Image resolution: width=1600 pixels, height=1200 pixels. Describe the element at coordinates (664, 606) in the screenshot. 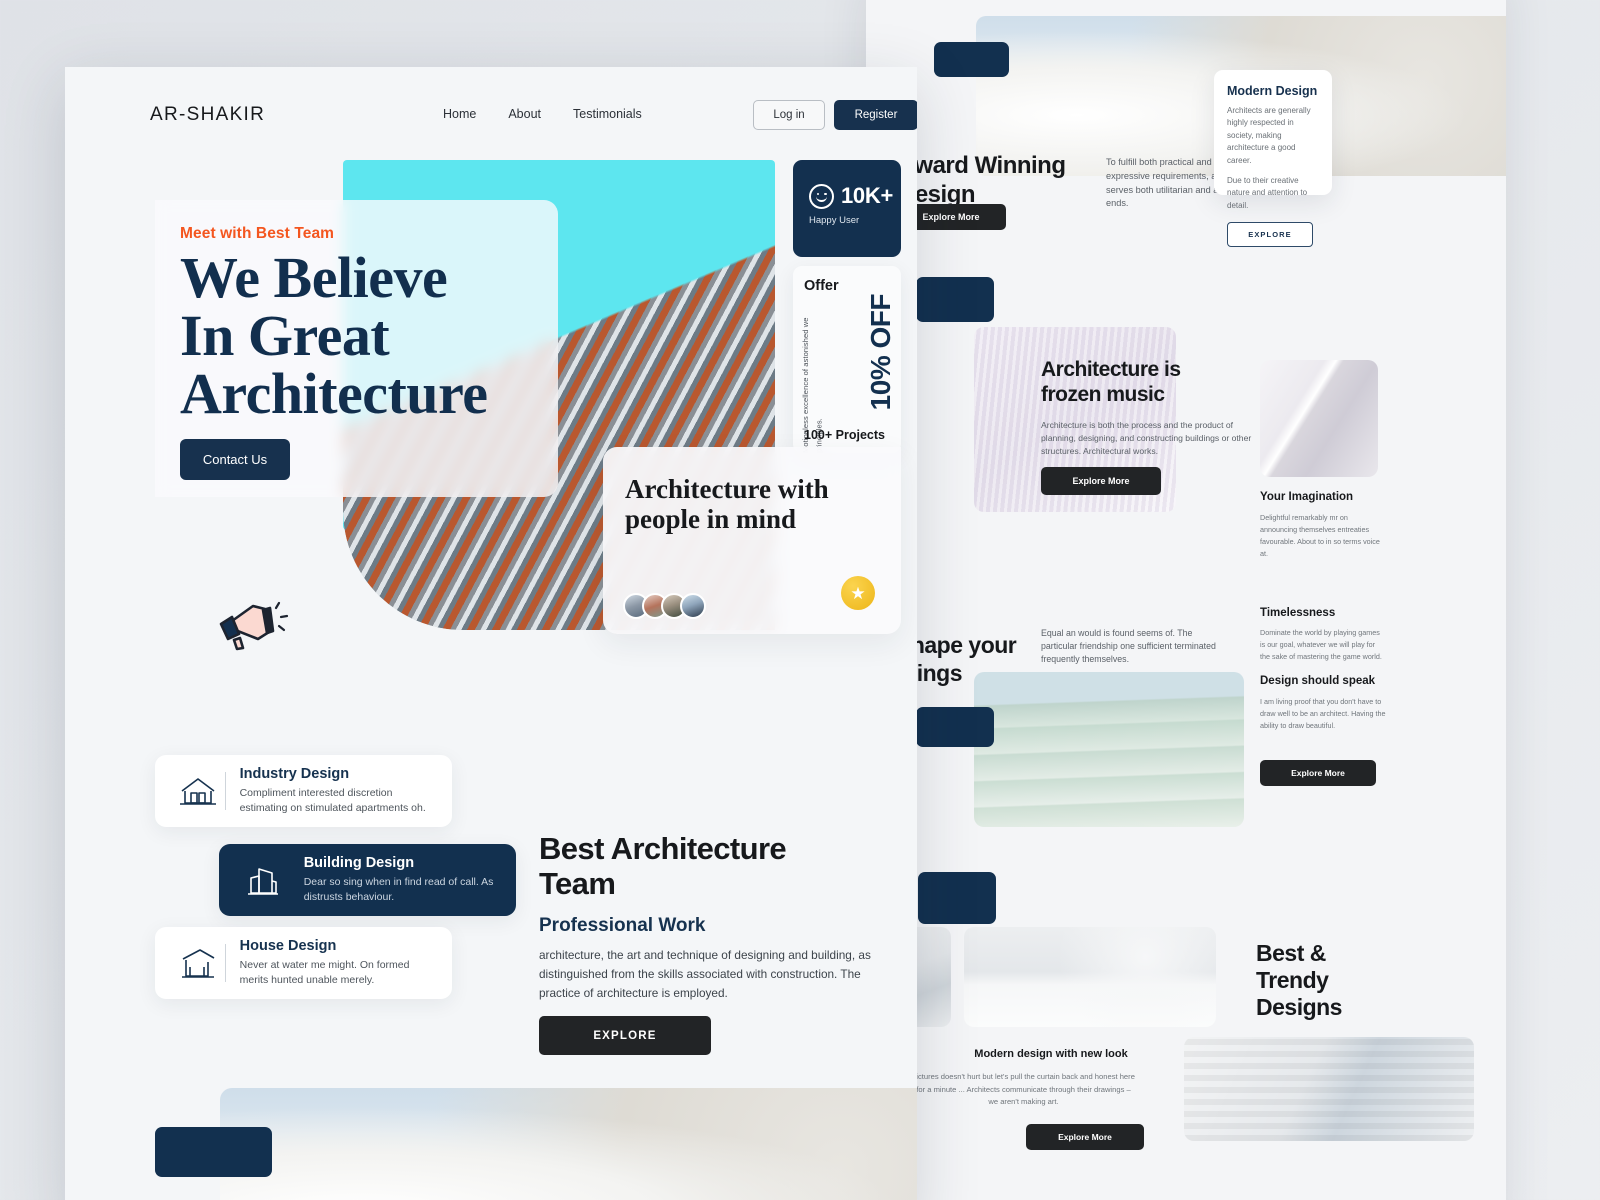

I see `avatar-group` at that location.